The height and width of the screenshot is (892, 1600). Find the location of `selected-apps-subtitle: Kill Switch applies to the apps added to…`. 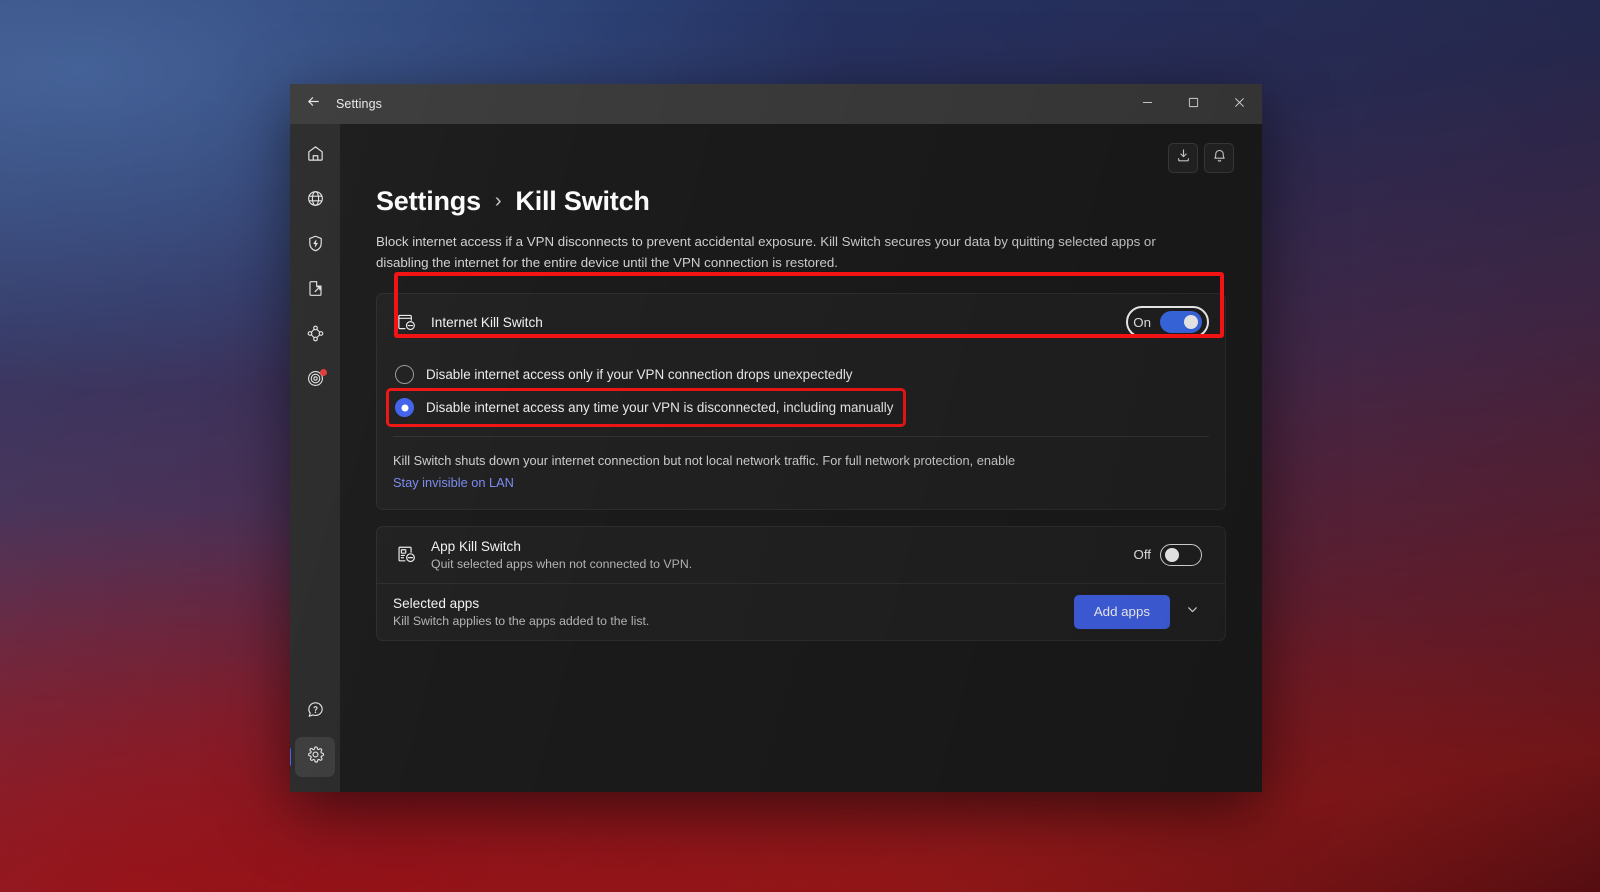

selected-apps-subtitle: Kill Switch applies to the apps added to… is located at coordinates (521, 620).